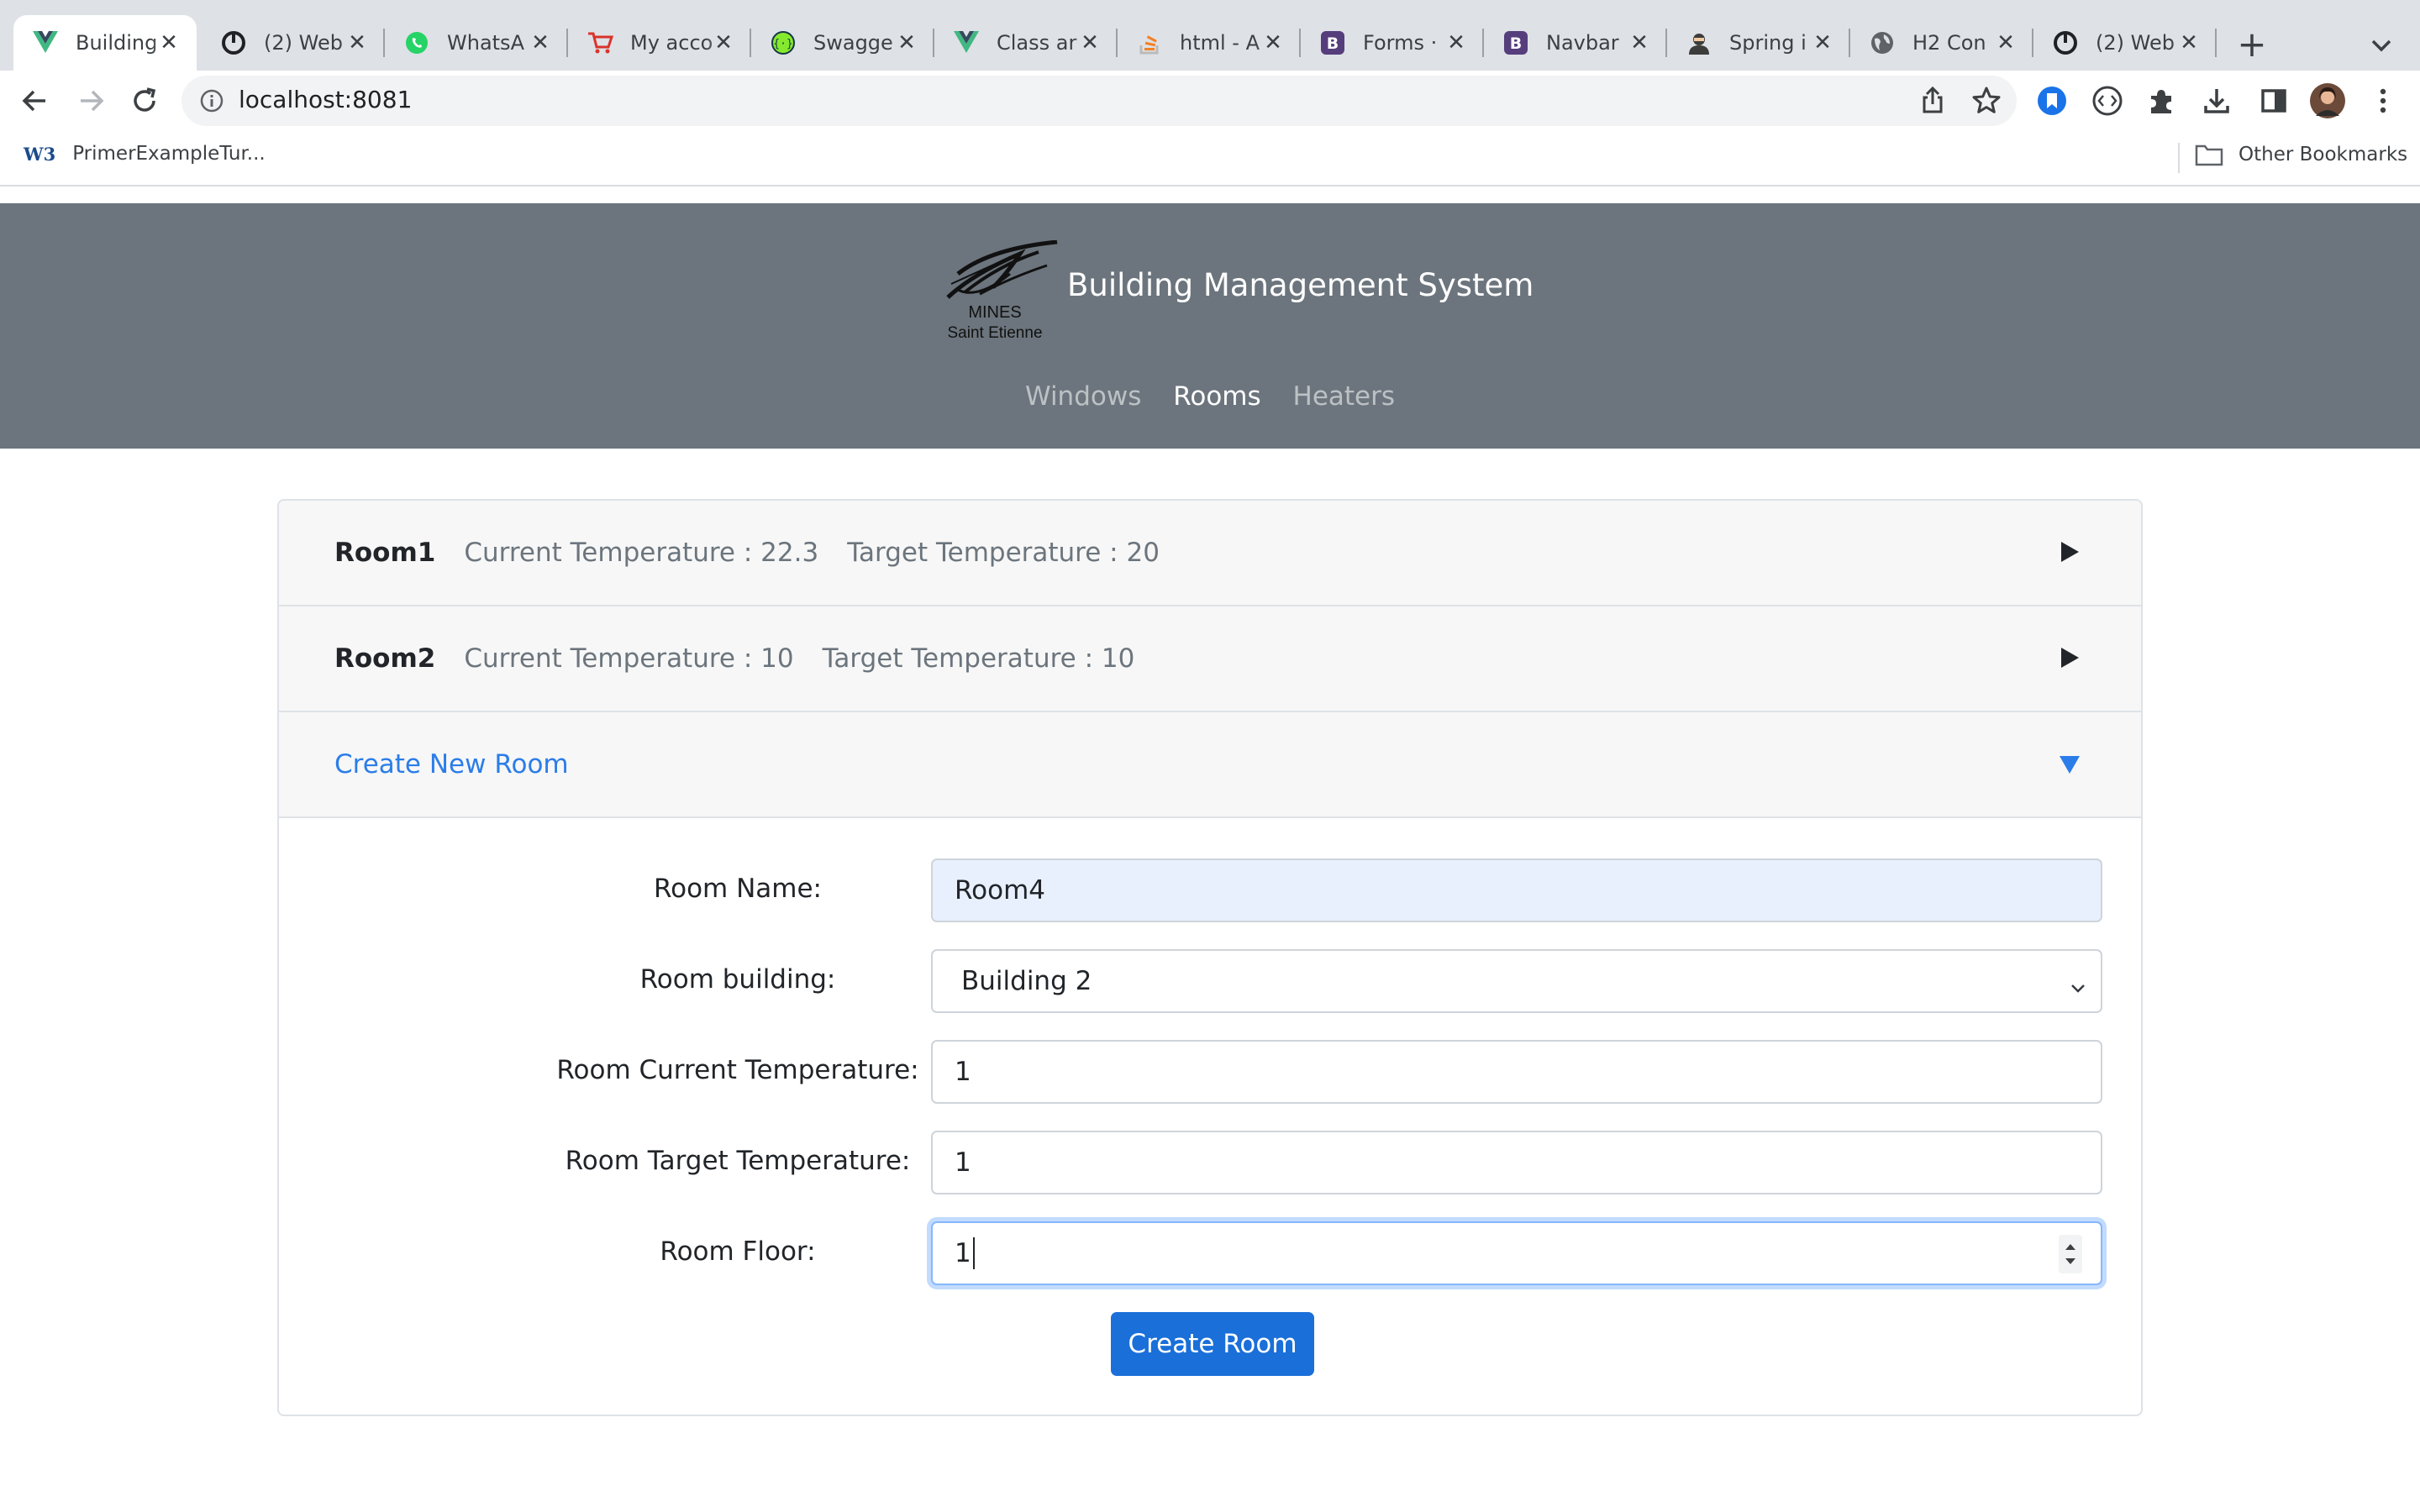 The image size is (2420, 1512). Describe the element at coordinates (642, 553) in the screenshot. I see `current-temperature: Current Temperature : 22.3` at that location.